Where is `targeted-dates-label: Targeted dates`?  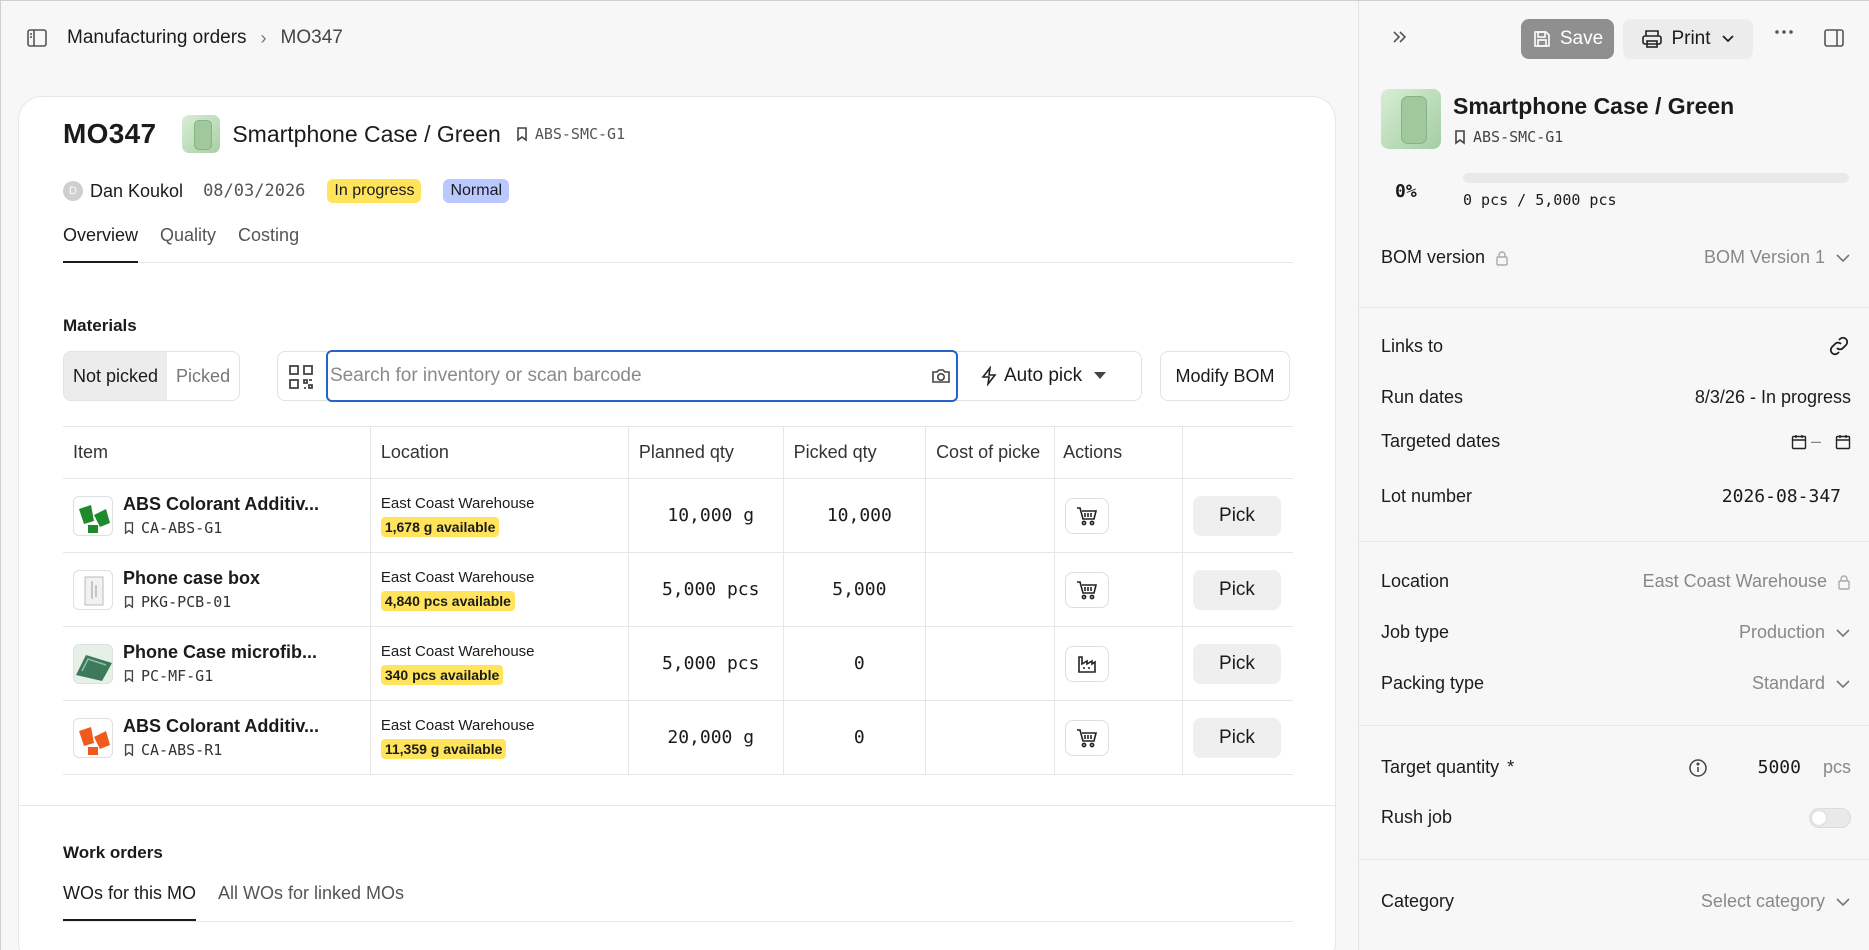 targeted-dates-label: Targeted dates is located at coordinates (1441, 441).